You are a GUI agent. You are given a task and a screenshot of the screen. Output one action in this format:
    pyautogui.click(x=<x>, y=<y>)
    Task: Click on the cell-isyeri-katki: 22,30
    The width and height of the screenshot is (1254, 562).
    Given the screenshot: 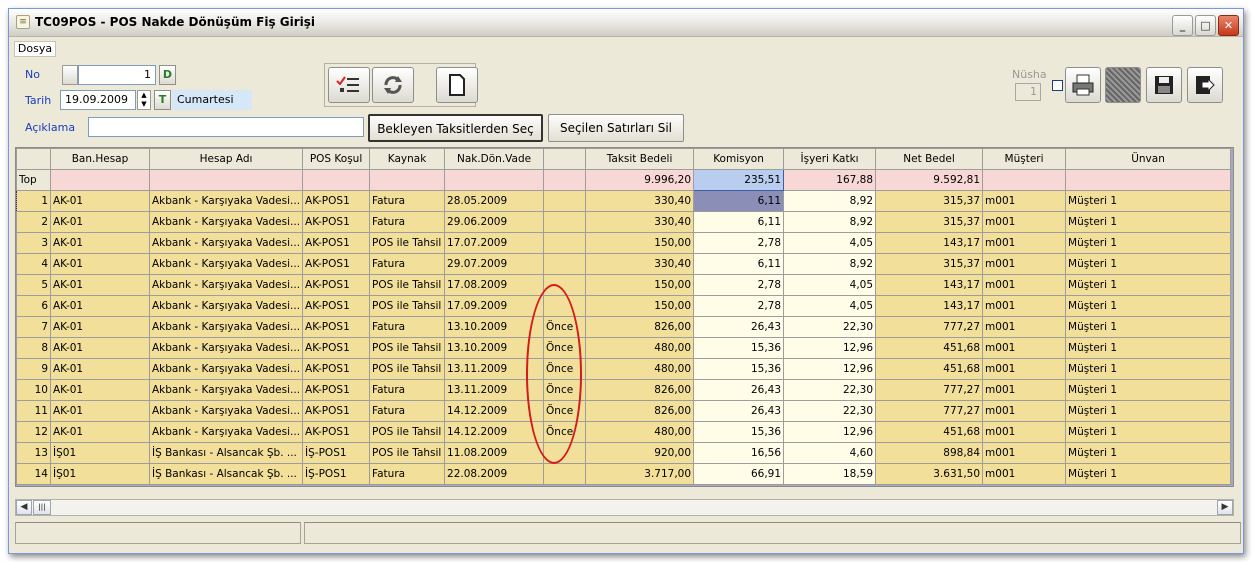 What is the action you would take?
    pyautogui.click(x=830, y=390)
    